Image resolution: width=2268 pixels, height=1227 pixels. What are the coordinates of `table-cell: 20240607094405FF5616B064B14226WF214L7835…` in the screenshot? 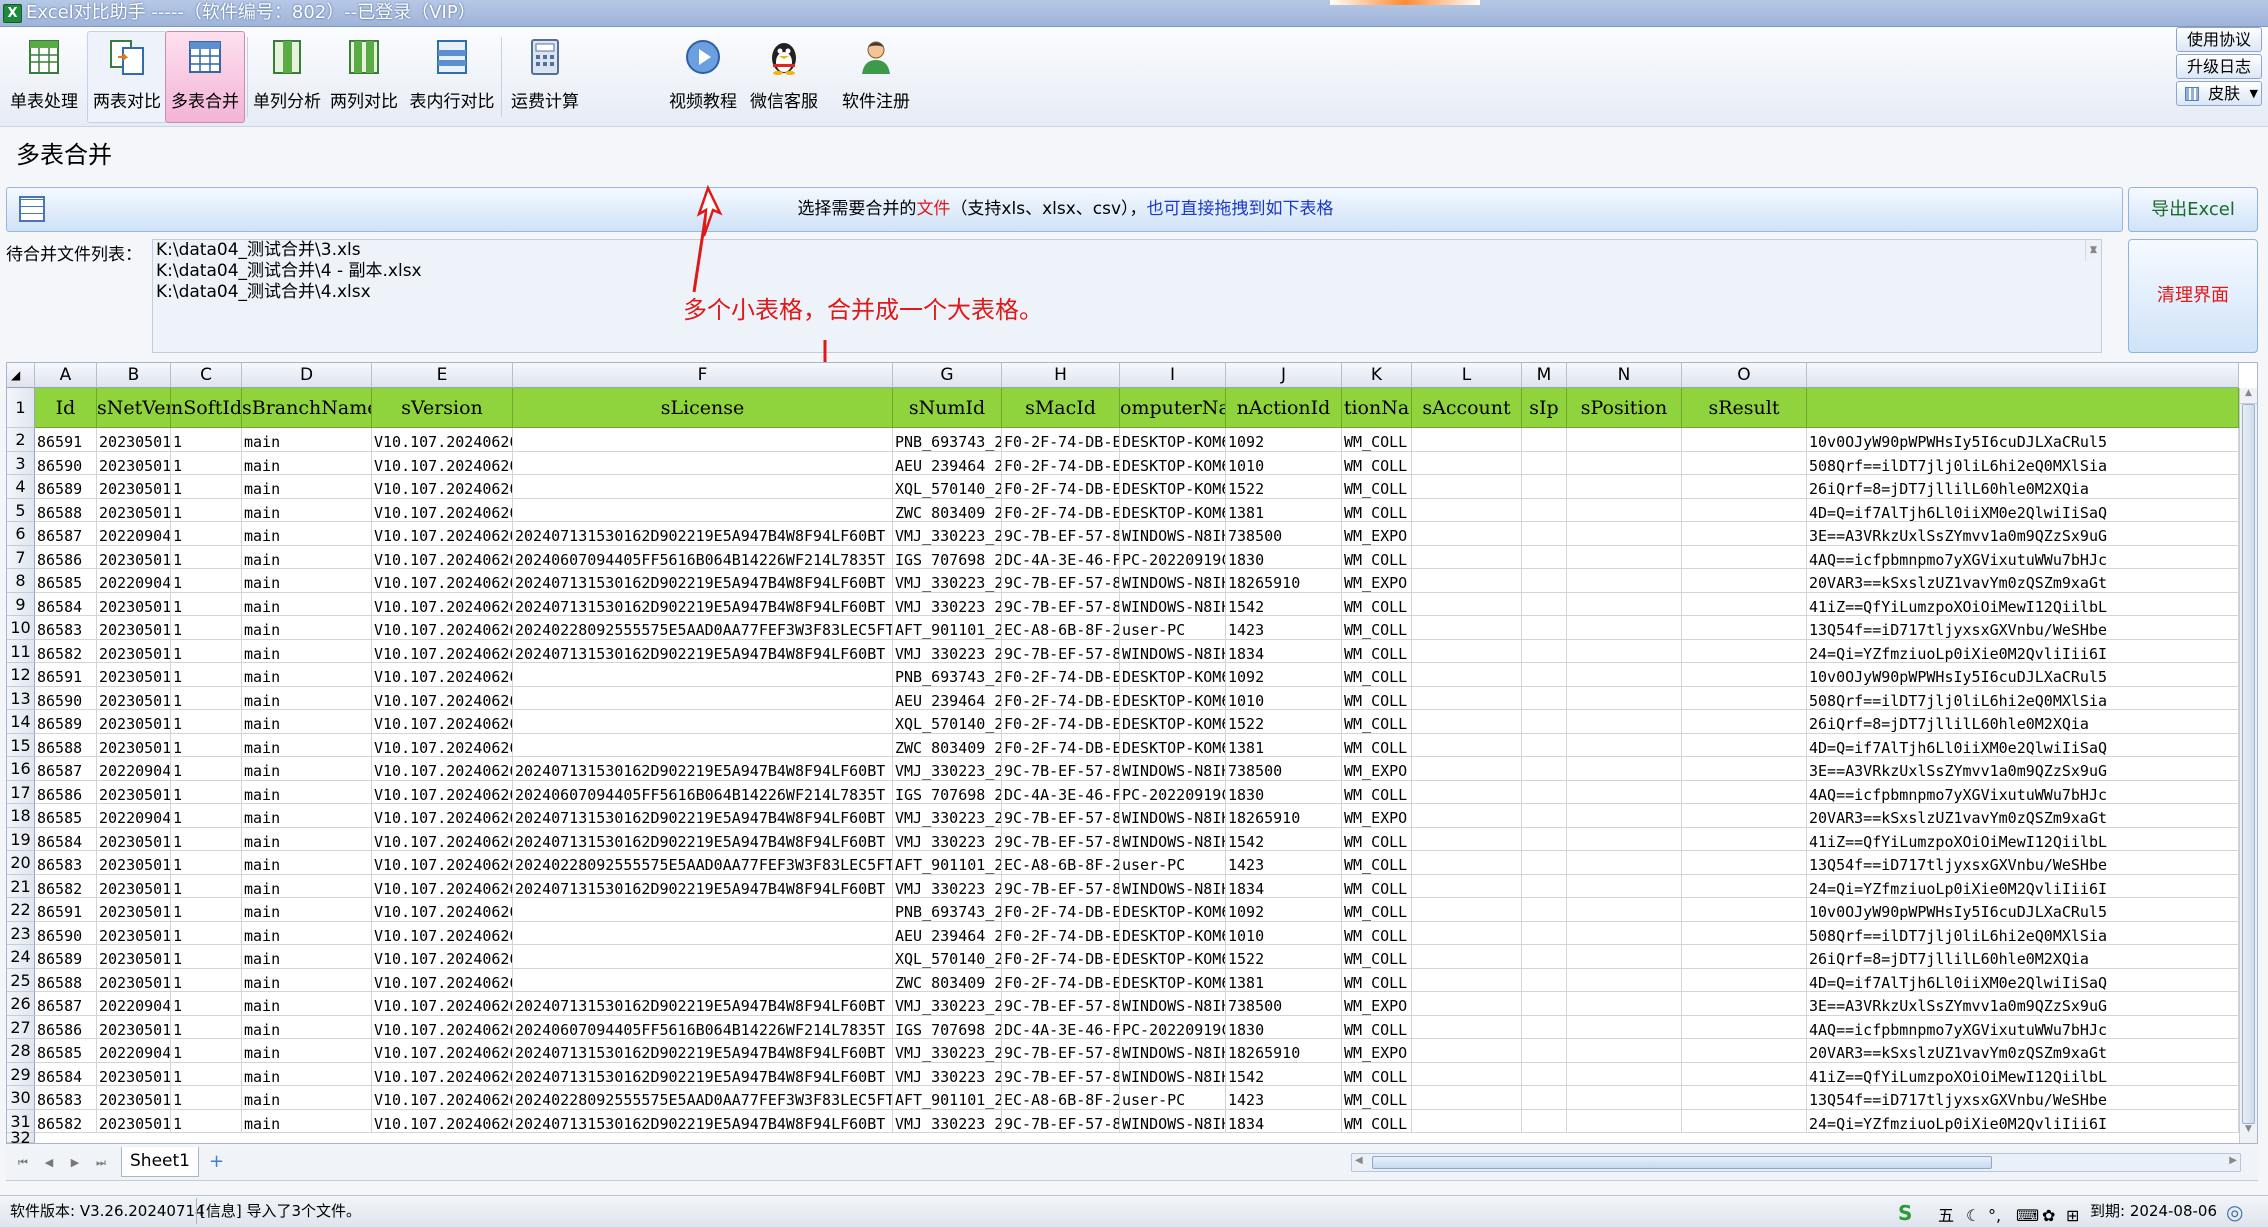 It's located at (703, 557).